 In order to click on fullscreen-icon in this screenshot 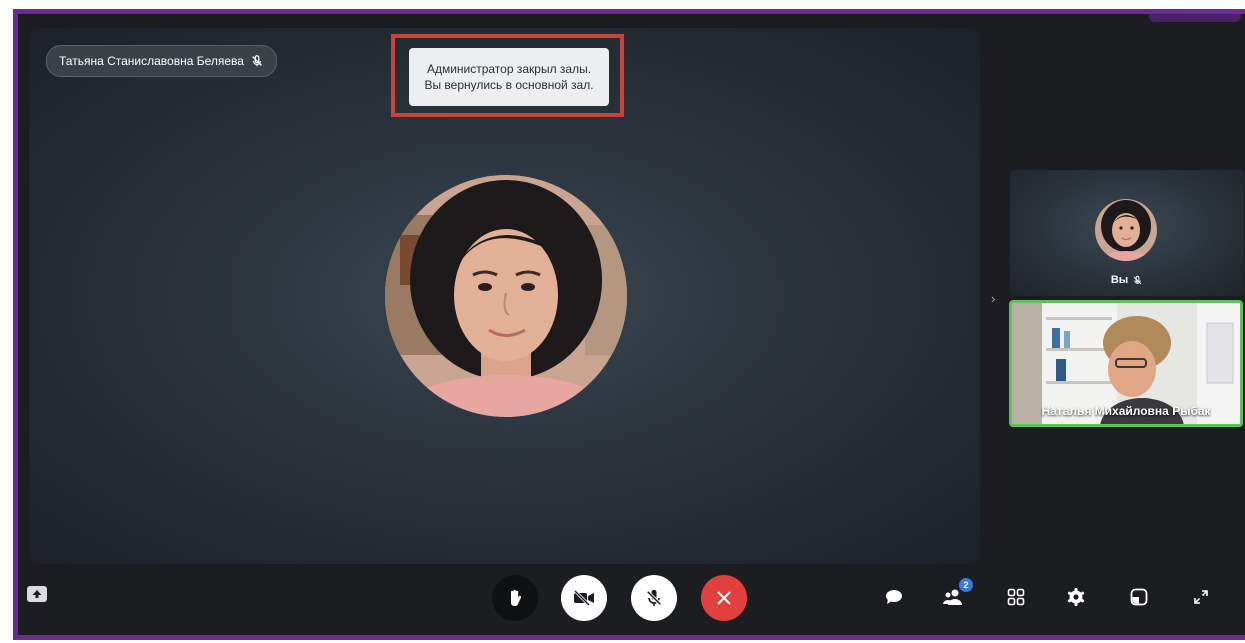, I will do `click(1201, 597)`.